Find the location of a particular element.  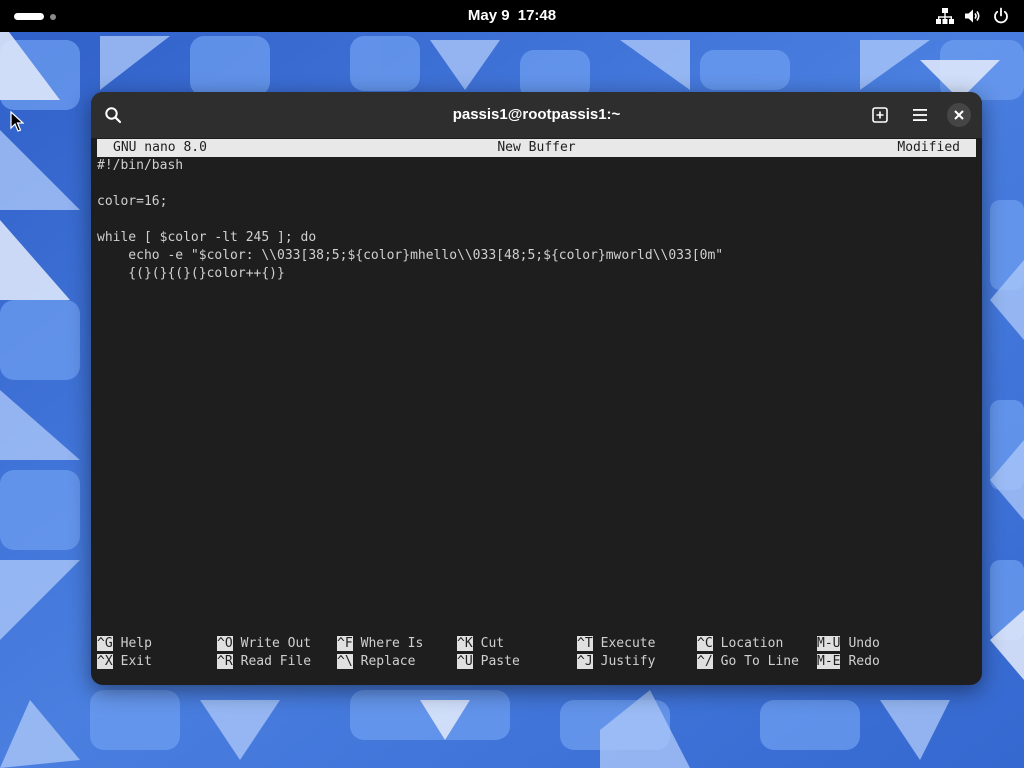

clock-date: May 9 is located at coordinates (489, 15).